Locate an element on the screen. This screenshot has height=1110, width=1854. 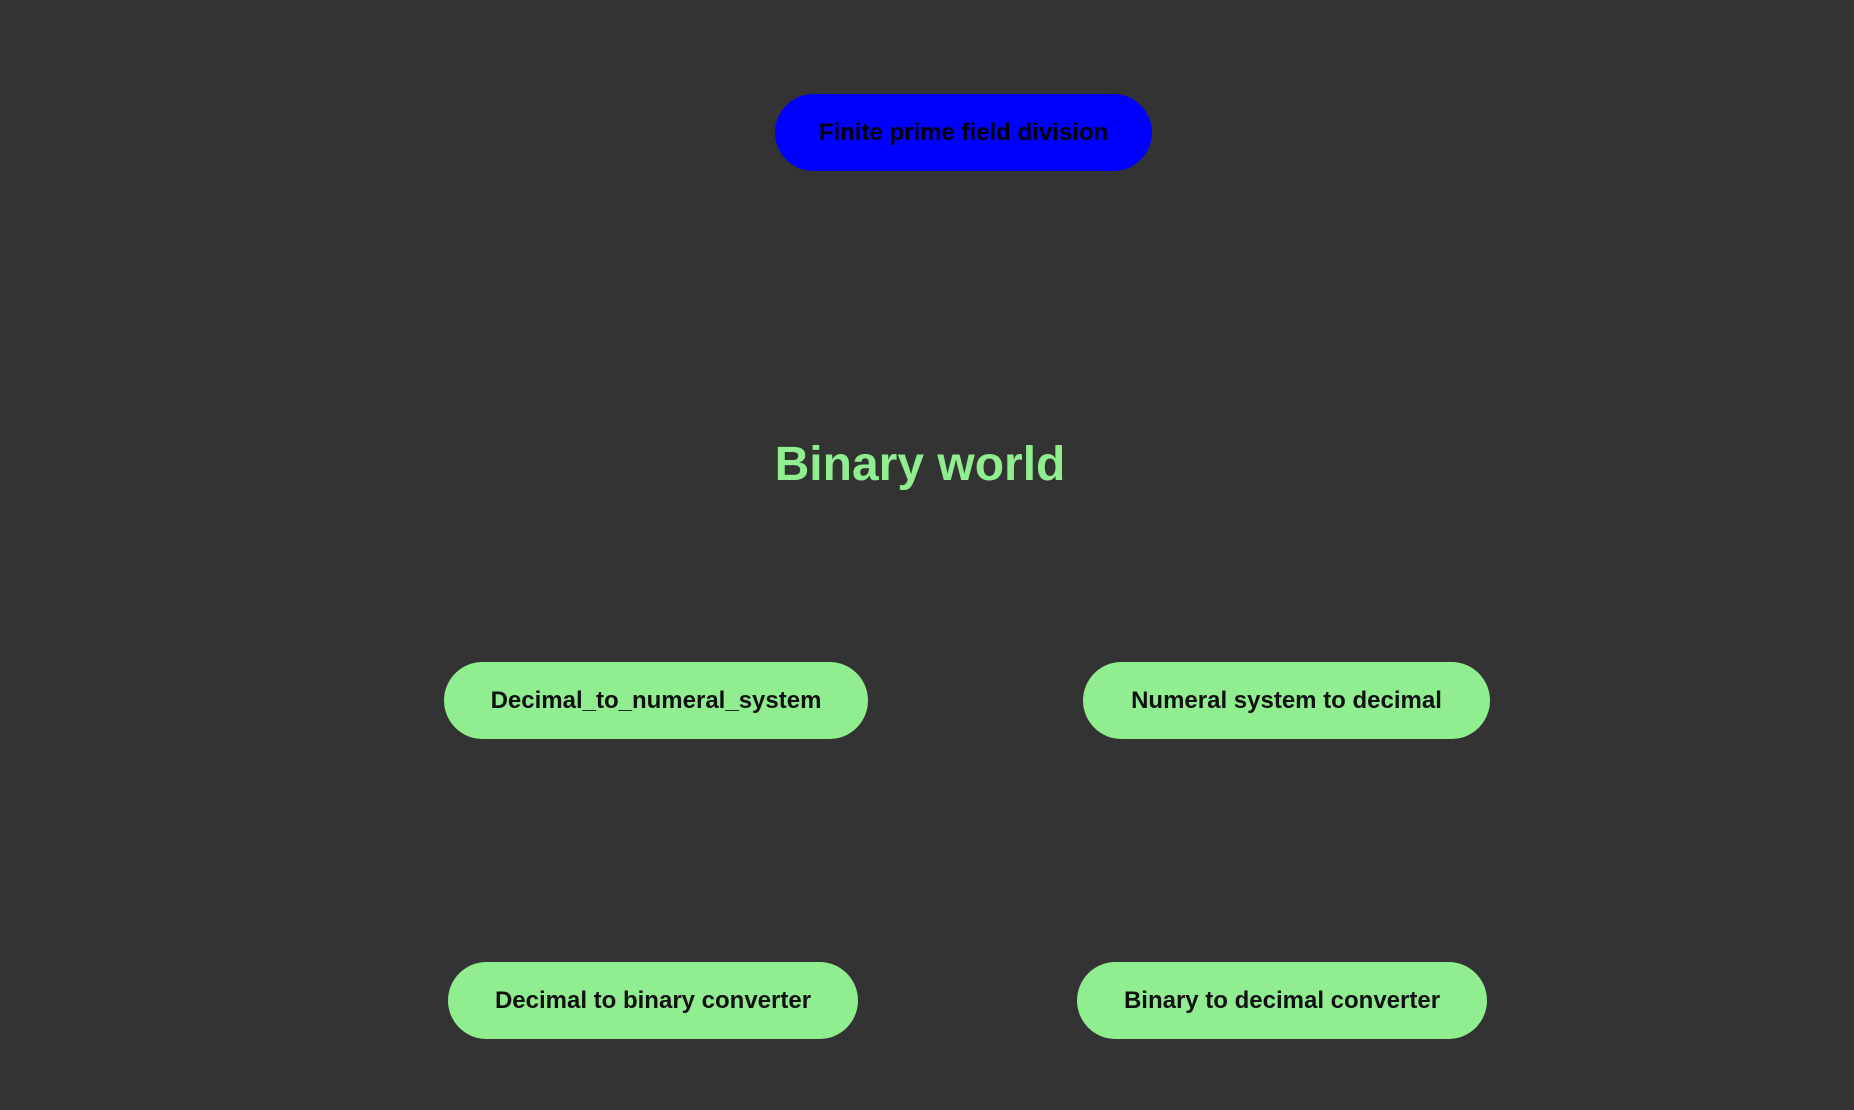
binary-to-decimal-converter-button: Binary to decimal converter is located at coordinates (1282, 1000).